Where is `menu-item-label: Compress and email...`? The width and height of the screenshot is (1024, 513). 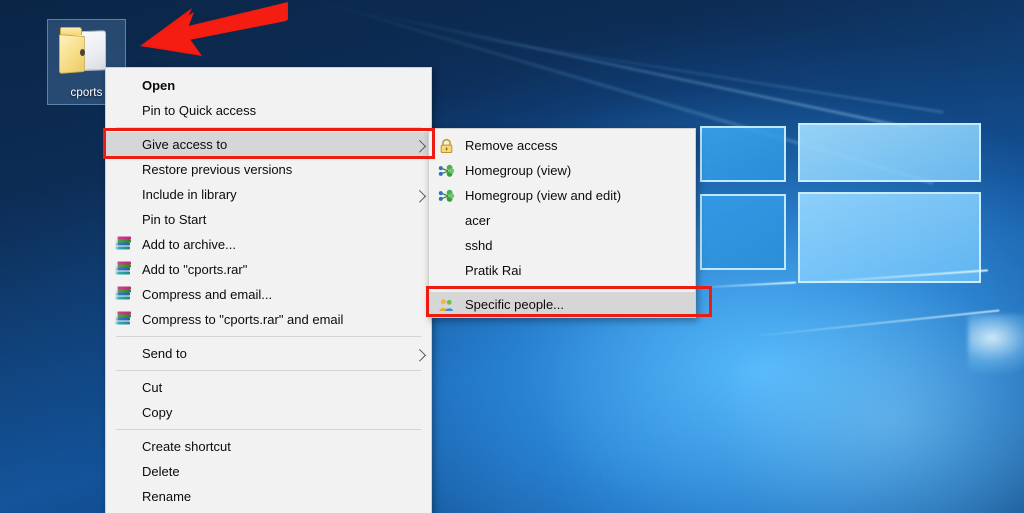
menu-item-label: Compress and email... is located at coordinates (207, 294).